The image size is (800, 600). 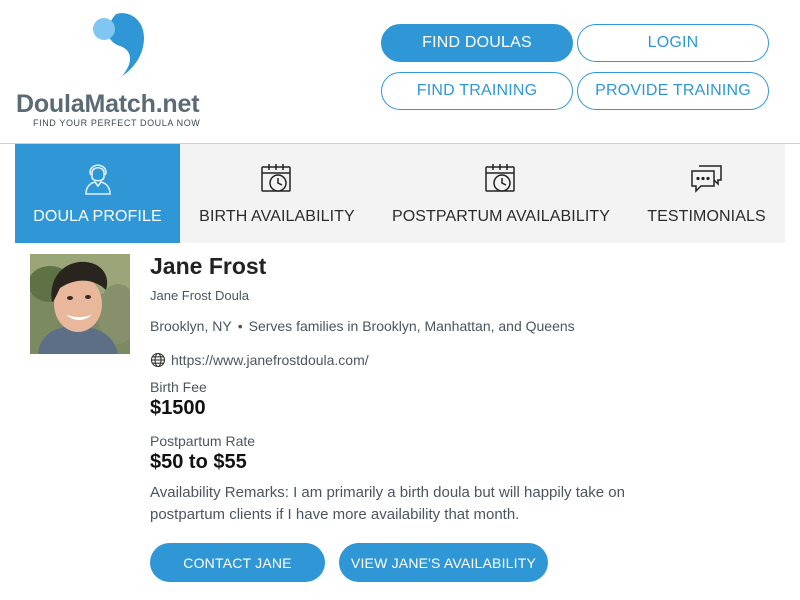 What do you see at coordinates (706, 193) in the screenshot?
I see `tab-testimonials: TESTIMONIALS` at bounding box center [706, 193].